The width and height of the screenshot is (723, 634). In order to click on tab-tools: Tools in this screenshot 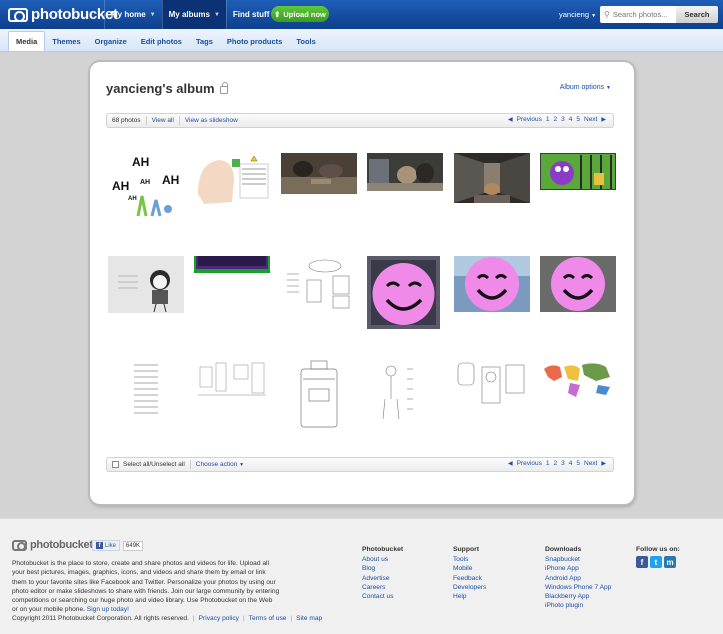, I will do `click(305, 41)`.